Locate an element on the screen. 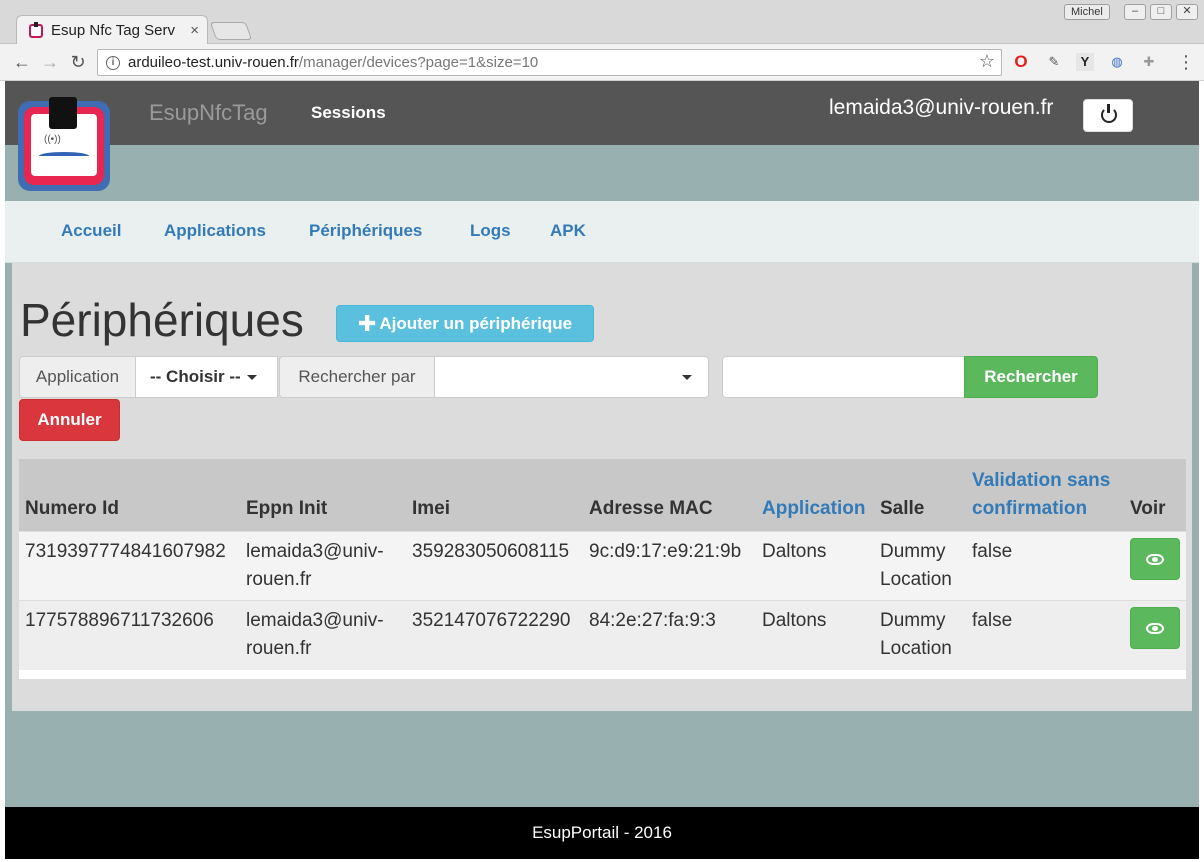 This screenshot has height=862, width=1204. browser-titlebar: Esup Nfc Tag Serv × Michel – □ ✕ is located at coordinates (602, 22).